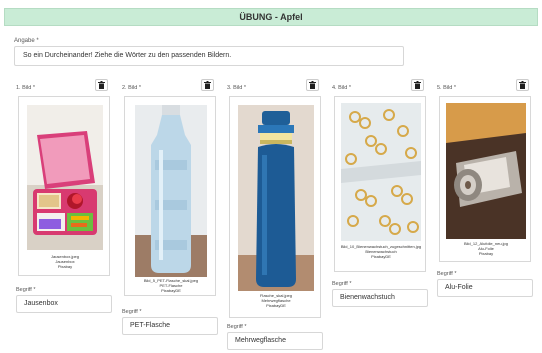 Image resolution: width=542 pixels, height=353 pixels. I want to click on image-2-title: 2. Bild *, so click(131, 88).